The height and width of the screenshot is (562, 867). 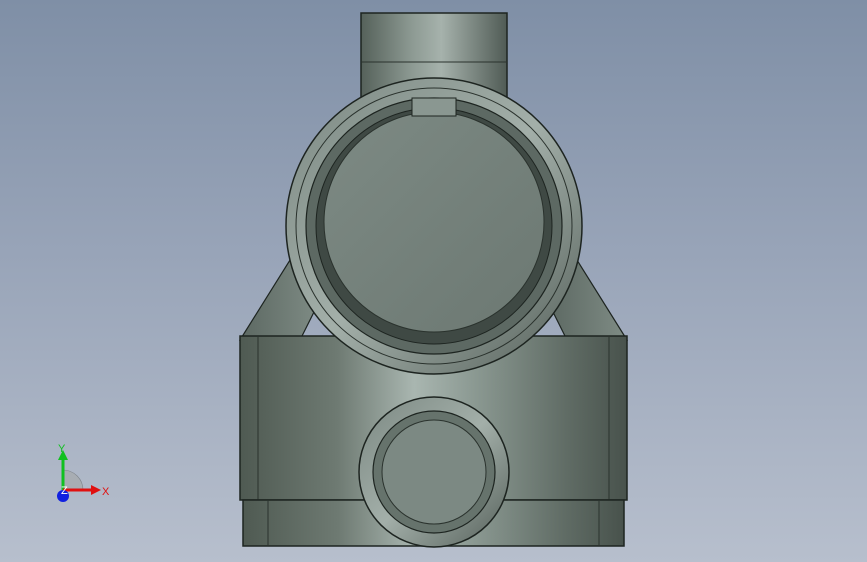 What do you see at coordinates (434, 107) in the screenshot?
I see `ring-top-notch` at bounding box center [434, 107].